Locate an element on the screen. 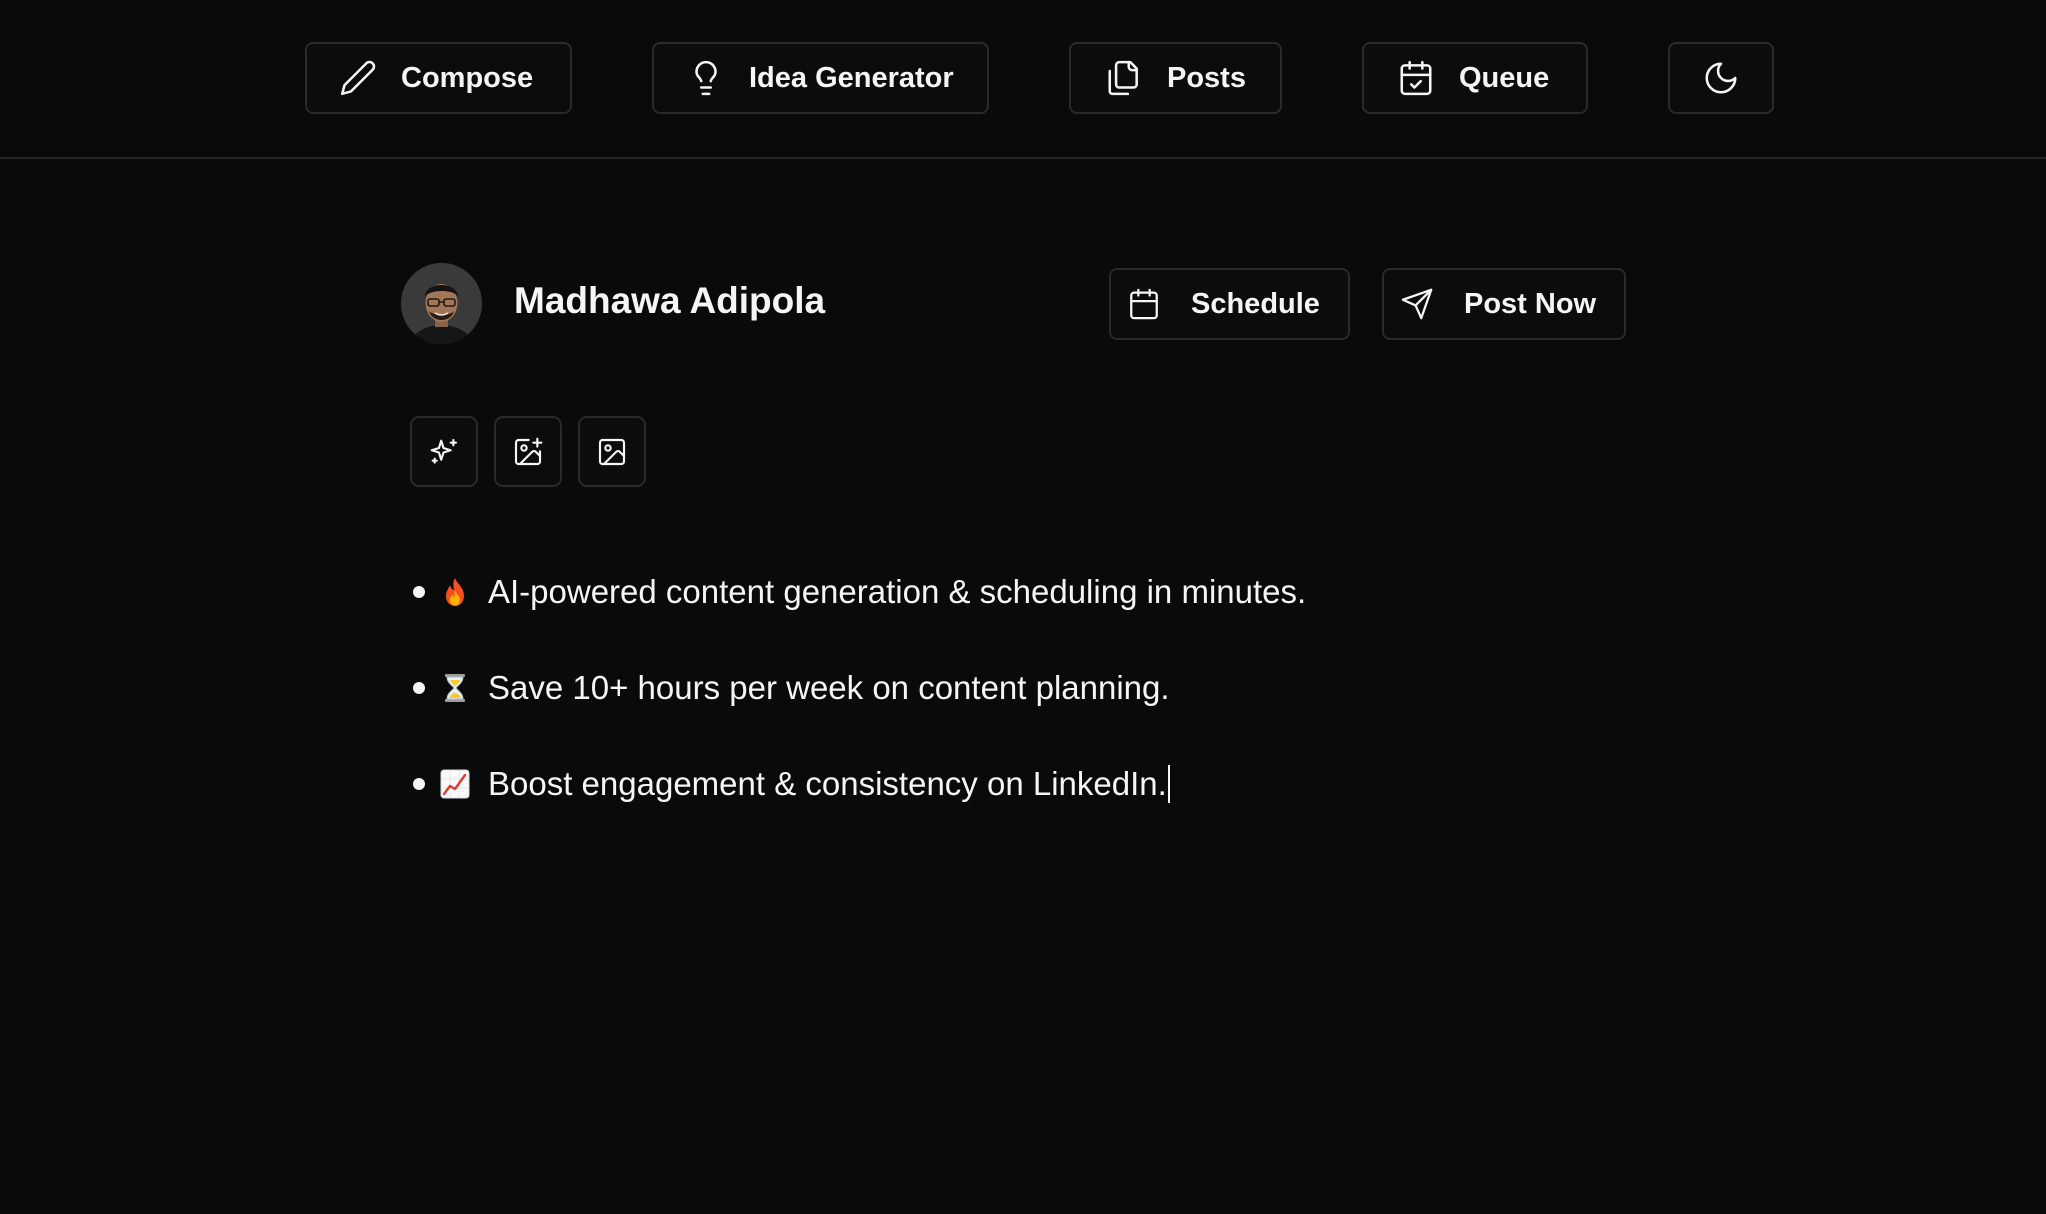 The image size is (2046, 1214). post-now-label: Post Now is located at coordinates (1530, 303).